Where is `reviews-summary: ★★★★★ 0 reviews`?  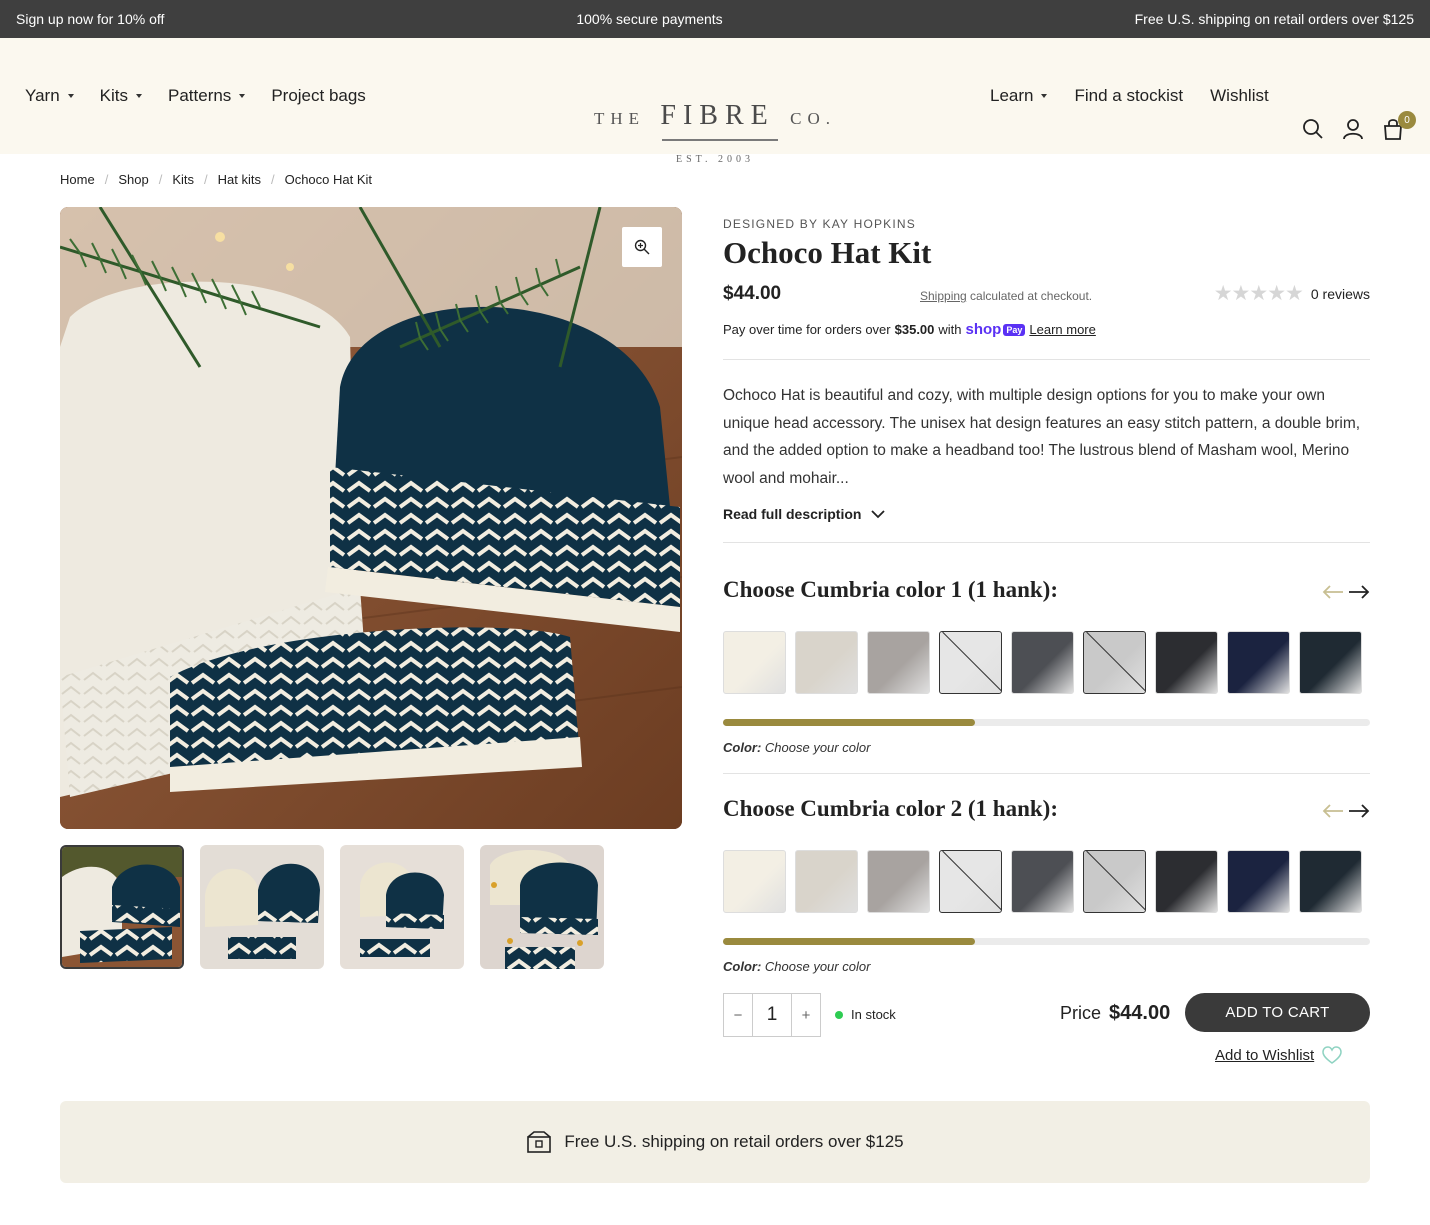 reviews-summary: ★★★★★ 0 reviews is located at coordinates (1292, 293).